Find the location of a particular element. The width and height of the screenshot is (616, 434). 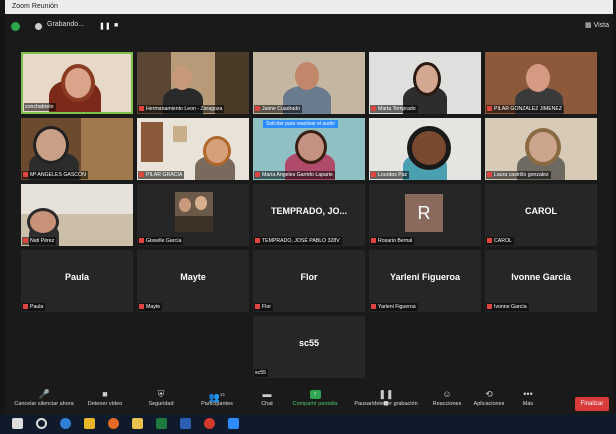

video-tile: CAROL CAROL is located at coordinates (541, 215).